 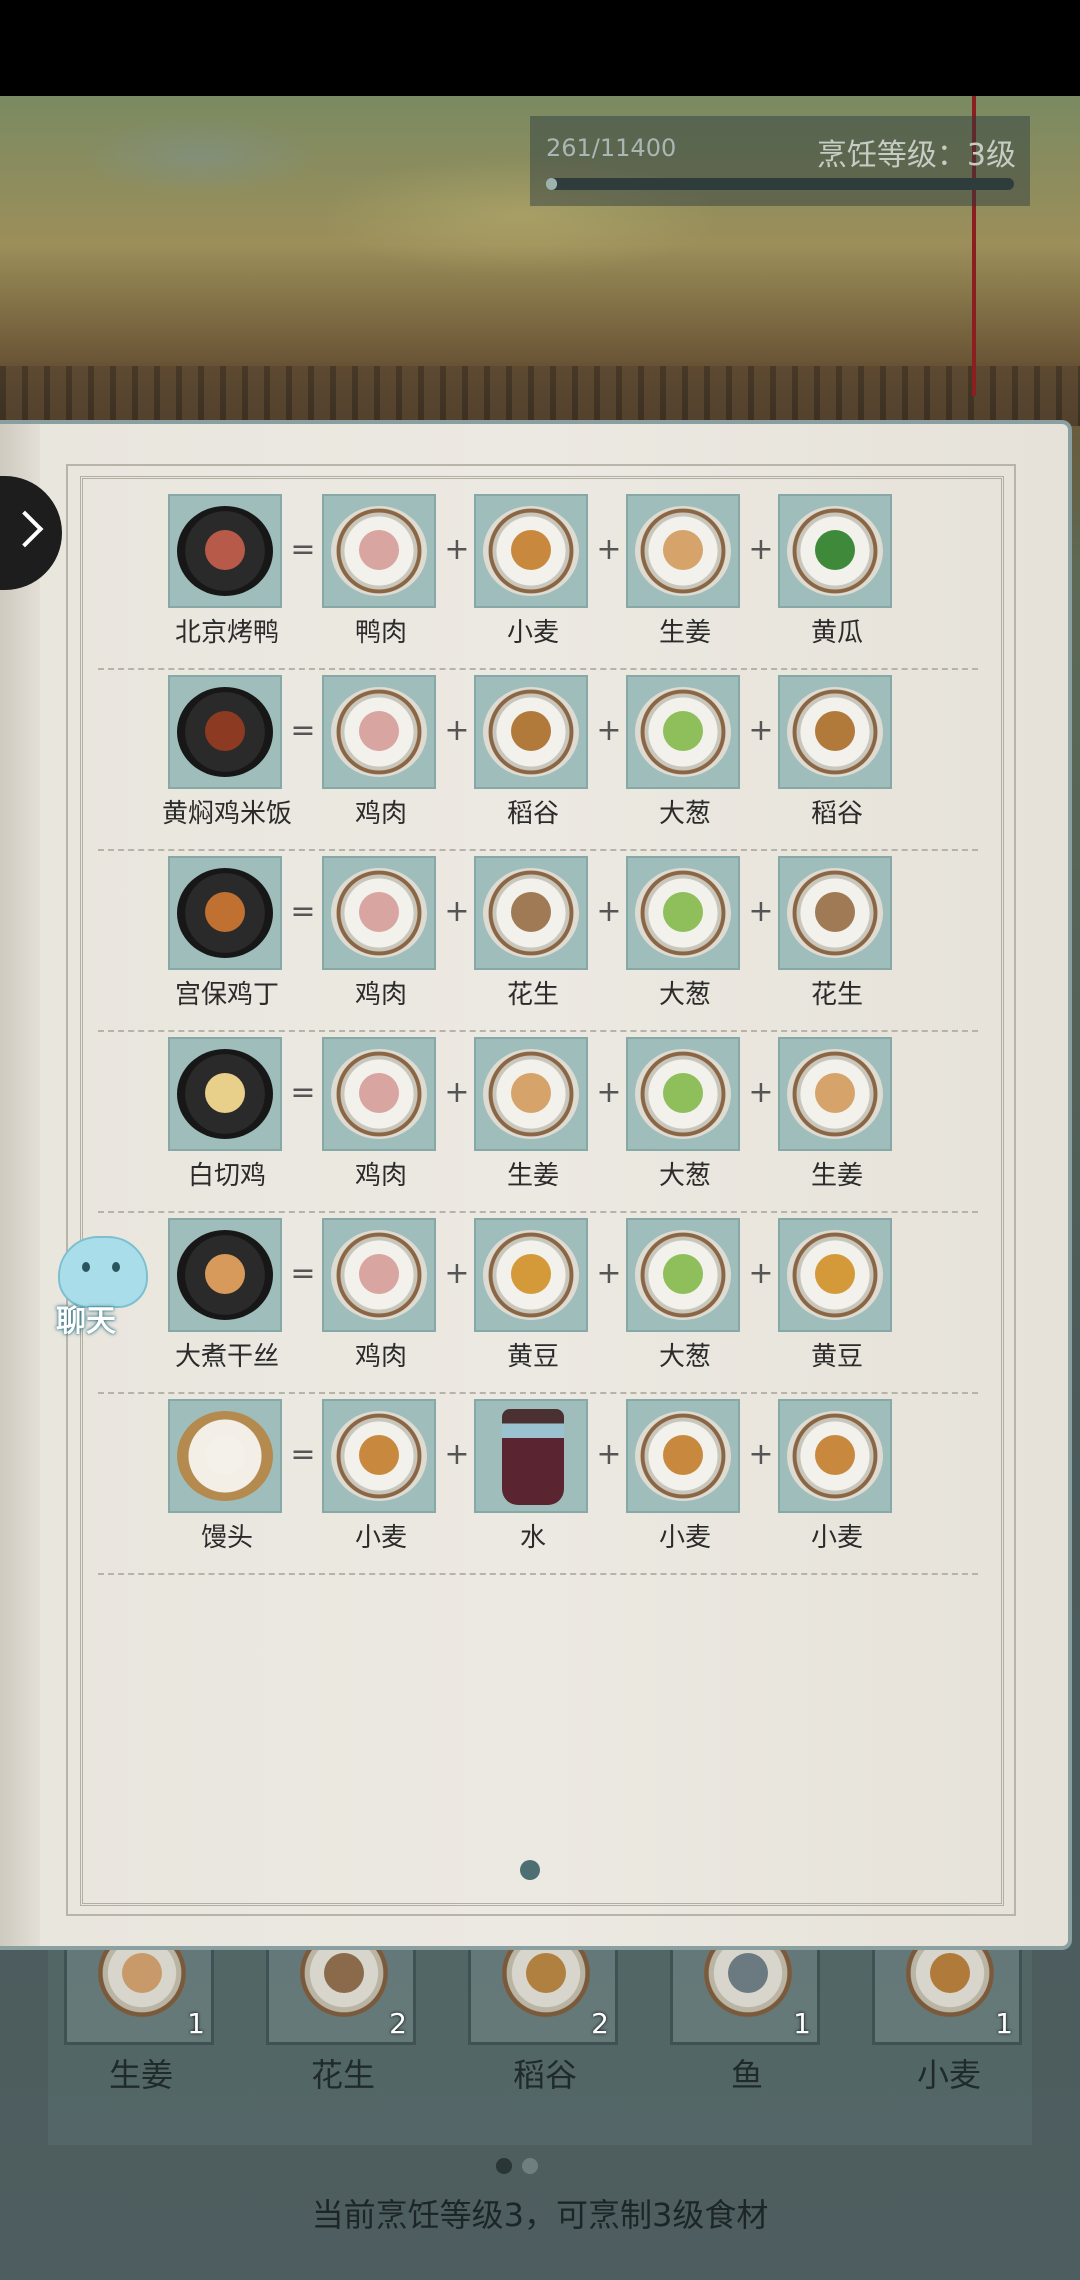 I want to click on inventory-item-name: 稻谷, so click(x=544, y=2075).